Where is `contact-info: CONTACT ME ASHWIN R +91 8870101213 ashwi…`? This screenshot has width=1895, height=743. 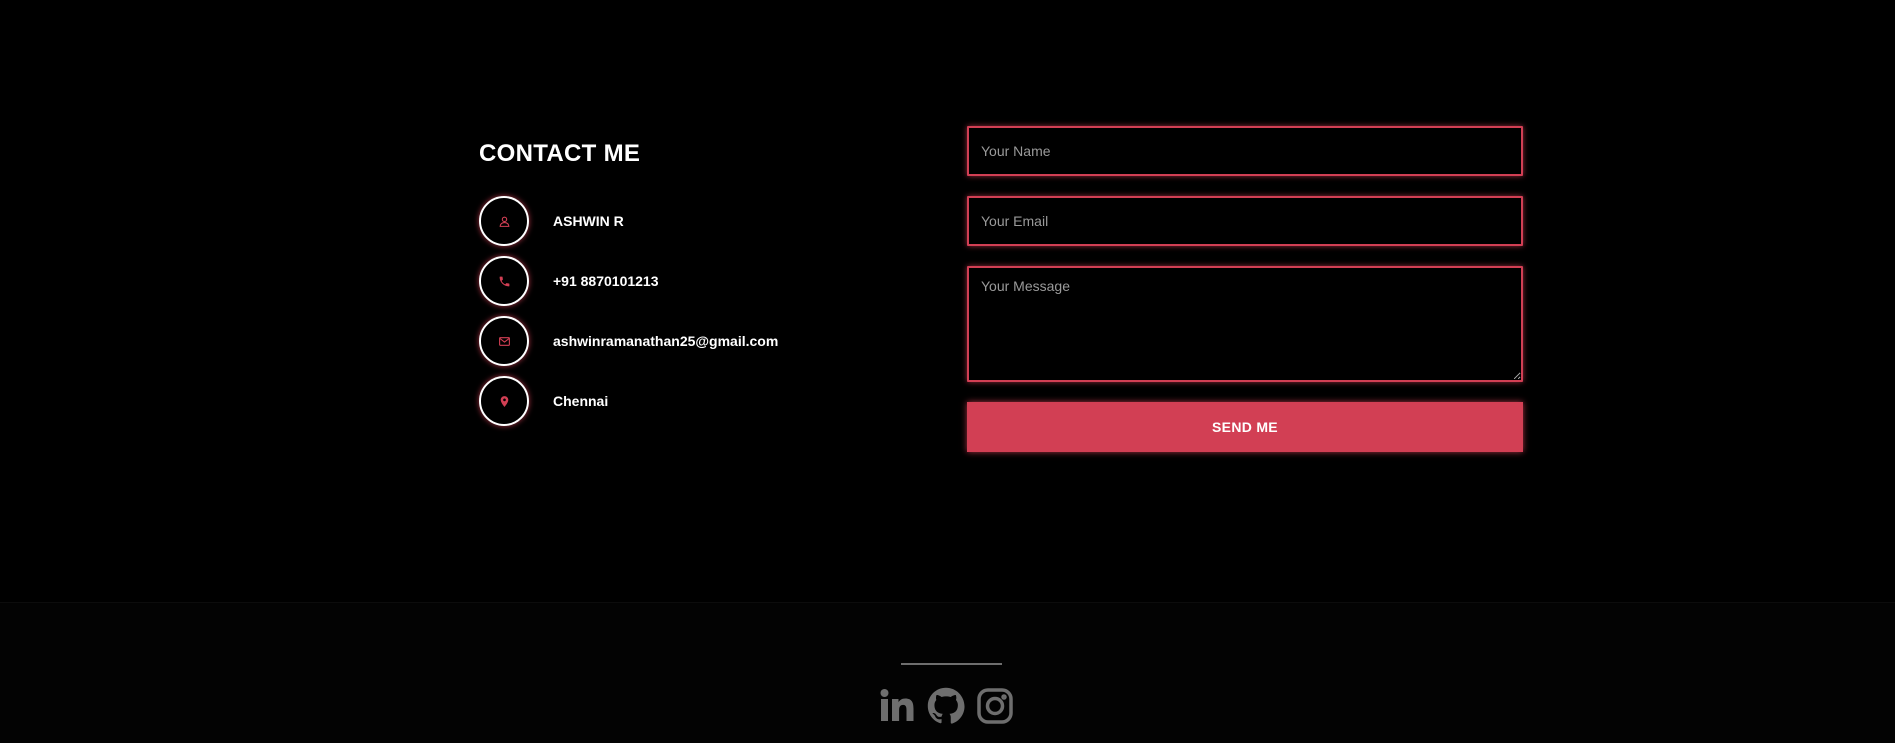
contact-info: CONTACT ME ASHWIN R +91 8870101213 ashwi… is located at coordinates (699, 288).